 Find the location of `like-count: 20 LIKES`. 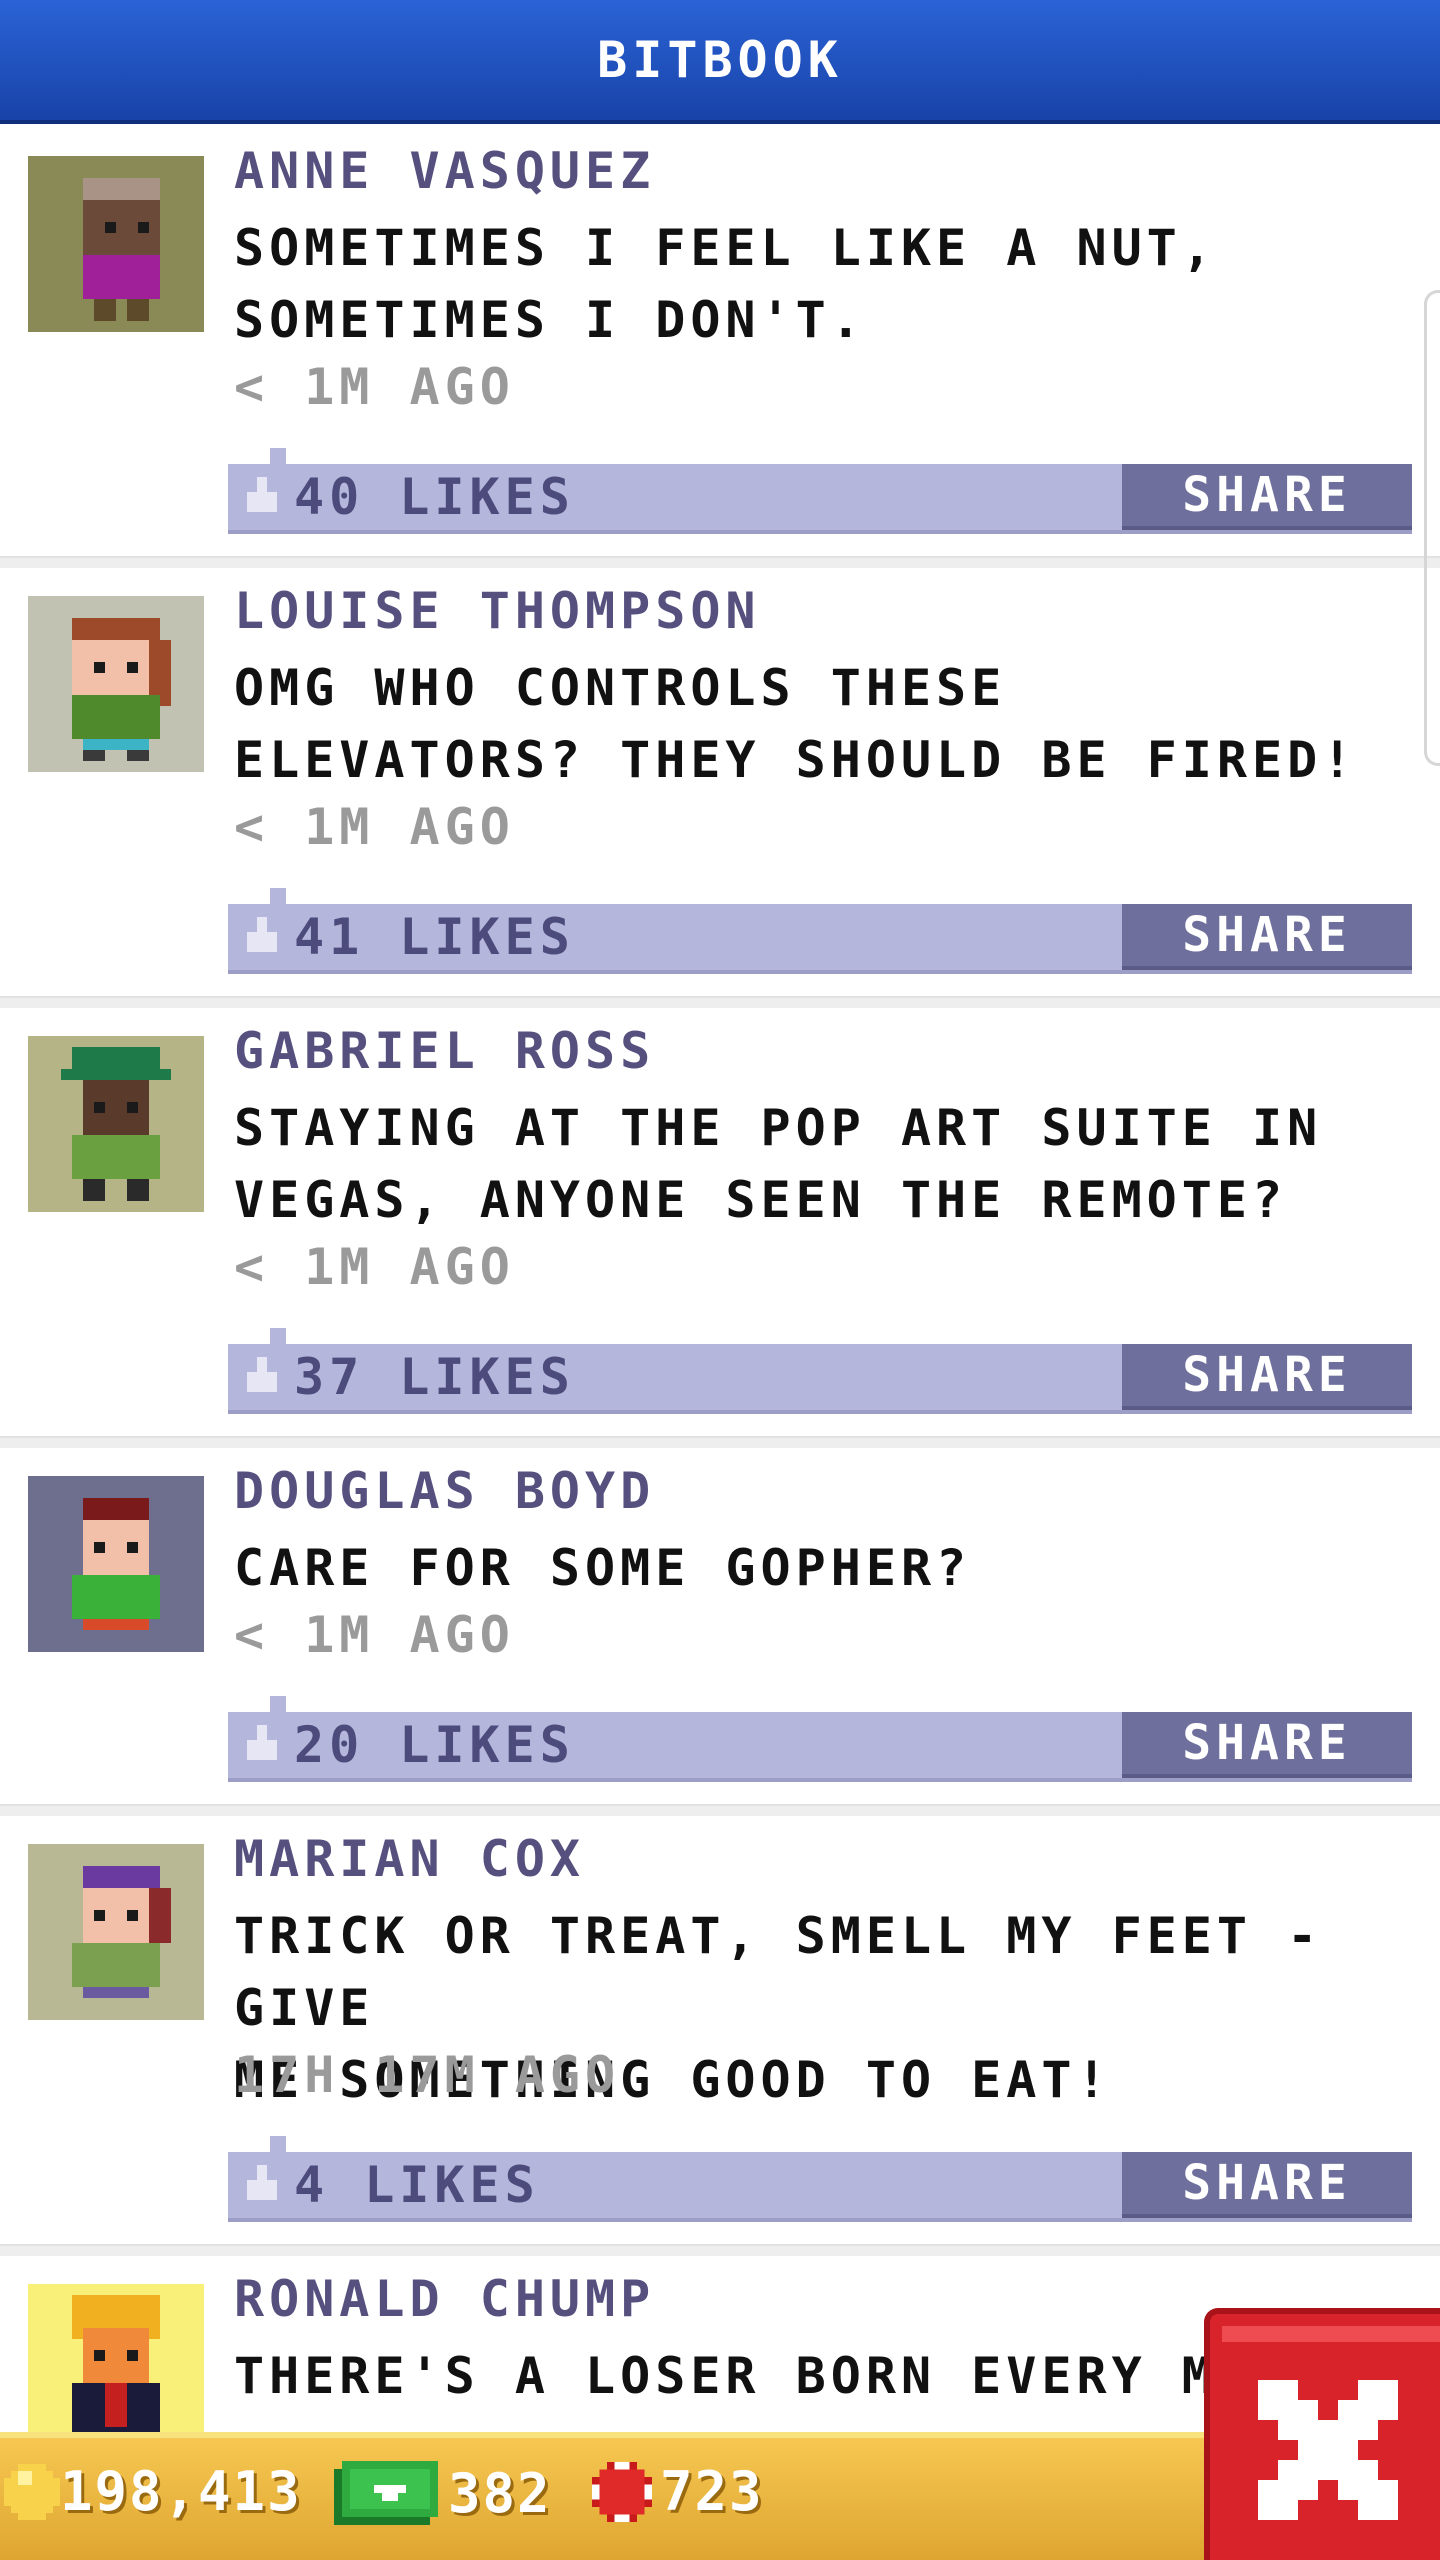

like-count: 20 LIKES is located at coordinates (434, 1745).